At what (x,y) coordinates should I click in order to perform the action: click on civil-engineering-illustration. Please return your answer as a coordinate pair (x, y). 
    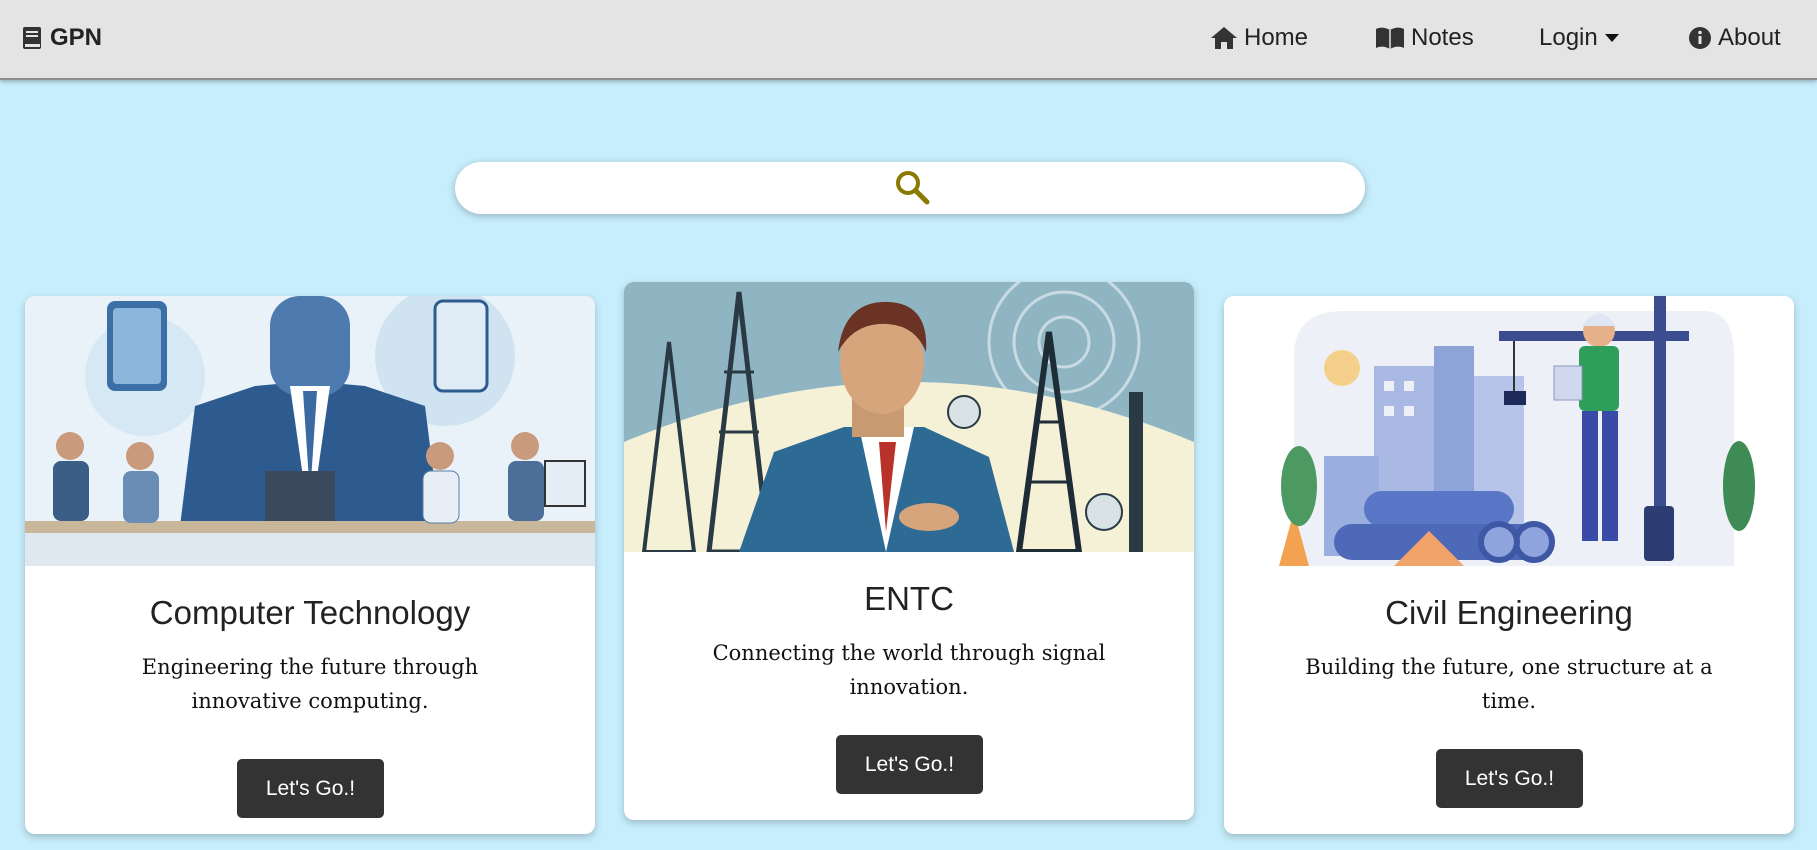
    Looking at the image, I should click on (1509, 431).